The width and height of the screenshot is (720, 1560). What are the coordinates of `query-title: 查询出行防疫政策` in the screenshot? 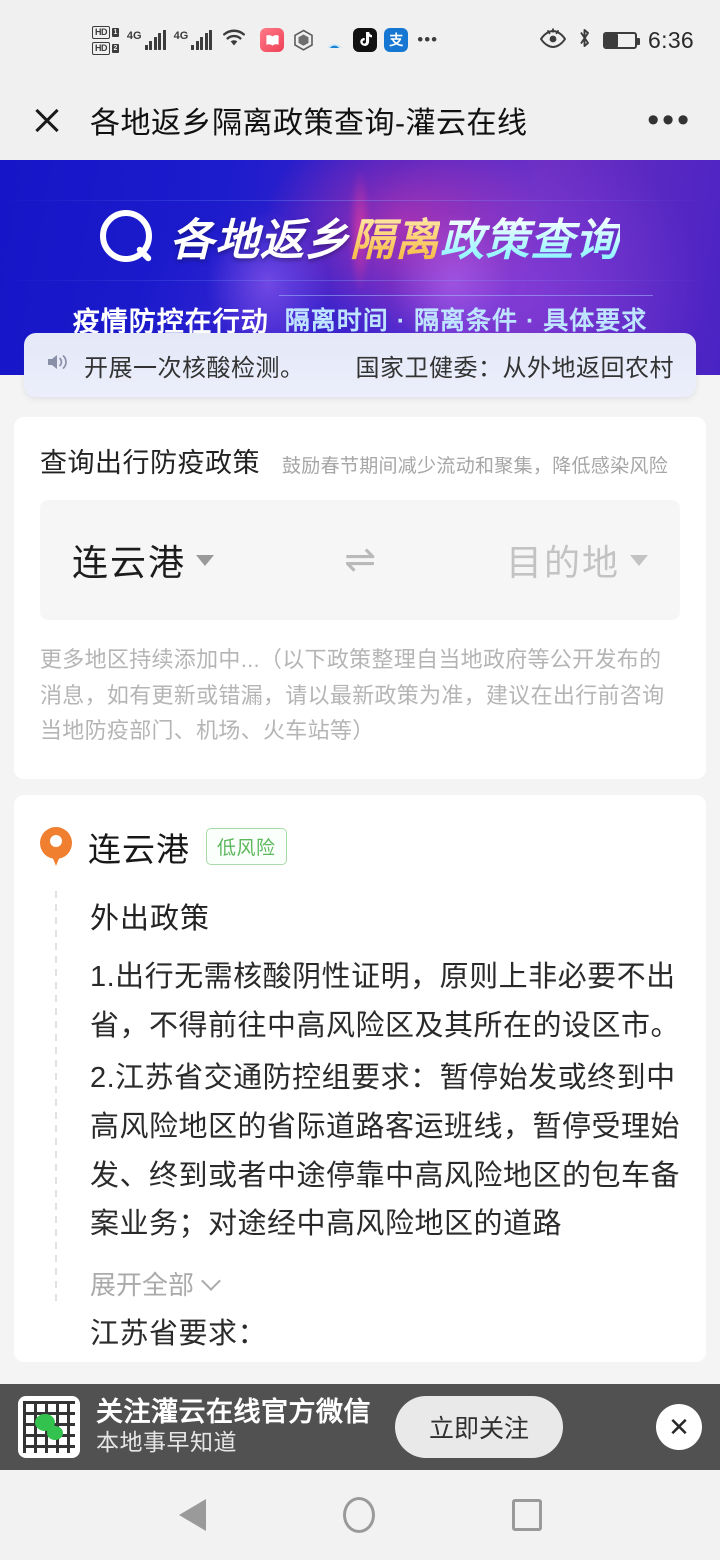 It's located at (150, 463).